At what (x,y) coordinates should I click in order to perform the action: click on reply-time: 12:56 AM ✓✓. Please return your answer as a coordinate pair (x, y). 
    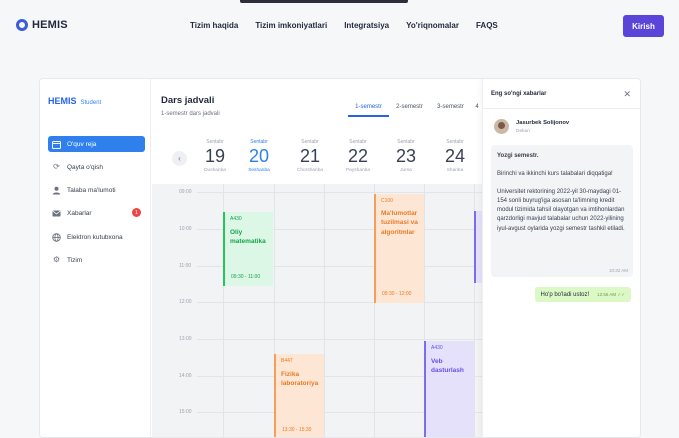
    Looking at the image, I should click on (611, 294).